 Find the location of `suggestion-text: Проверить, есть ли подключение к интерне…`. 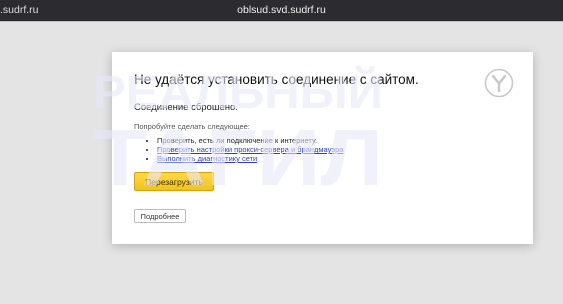

suggestion-text: Проверить, есть ли подключение к интерне… is located at coordinates (237, 140).